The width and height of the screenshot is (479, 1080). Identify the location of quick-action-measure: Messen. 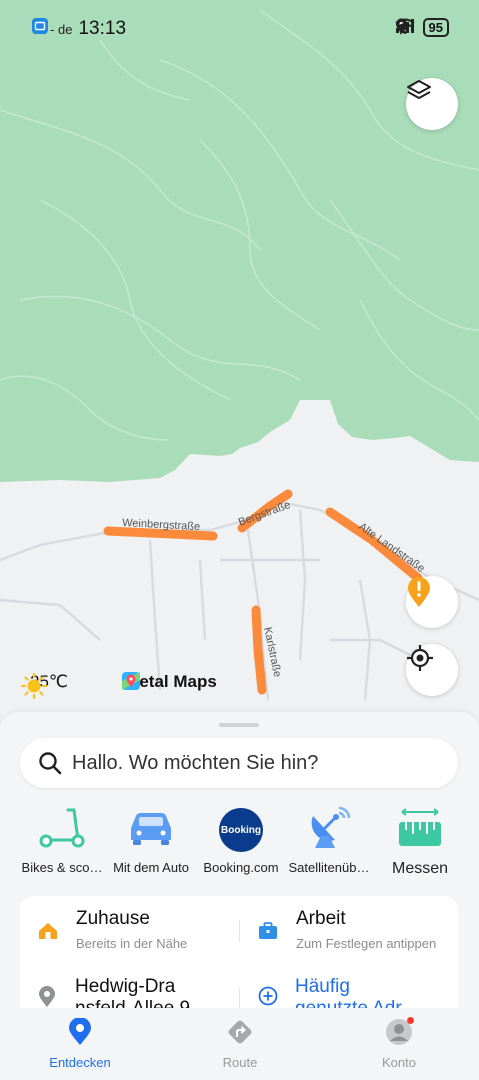
(420, 842).